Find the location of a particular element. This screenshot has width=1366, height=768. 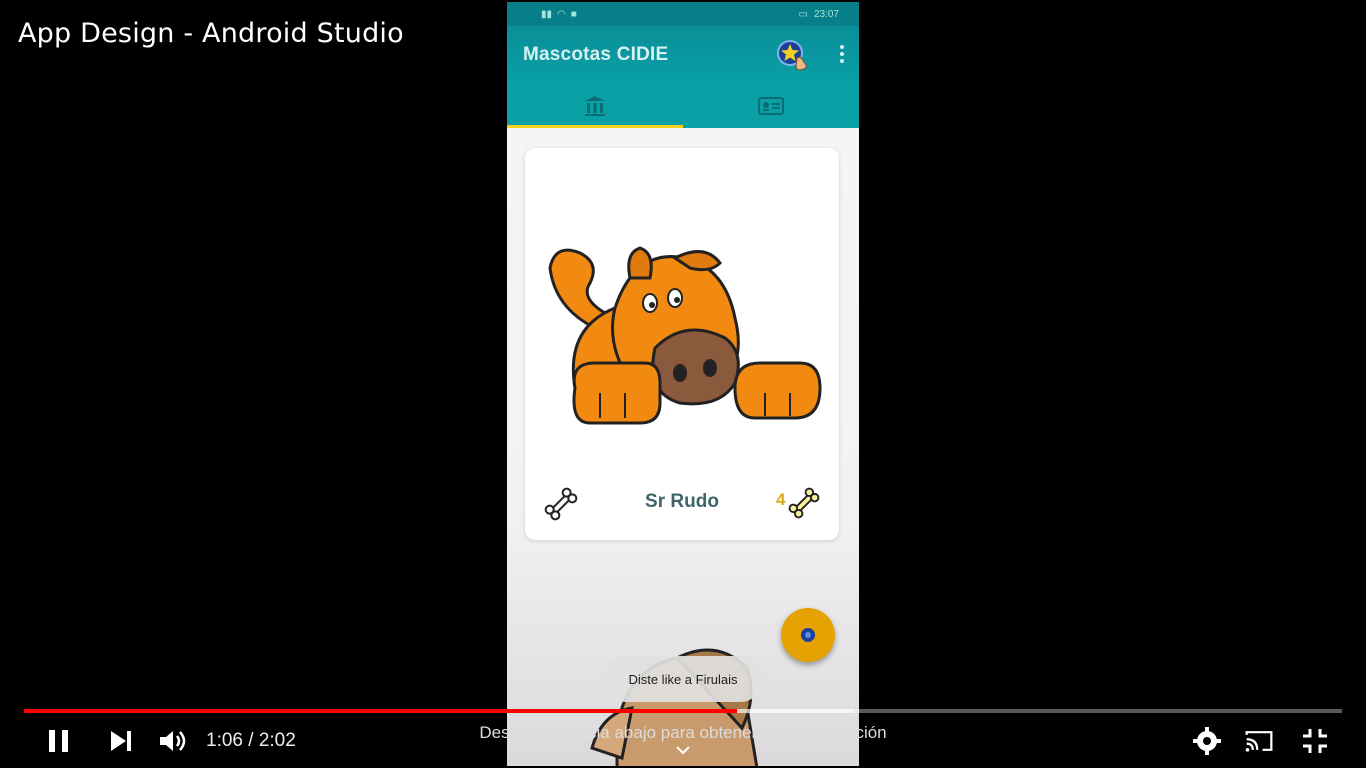

cast-icon is located at coordinates (1259, 741).